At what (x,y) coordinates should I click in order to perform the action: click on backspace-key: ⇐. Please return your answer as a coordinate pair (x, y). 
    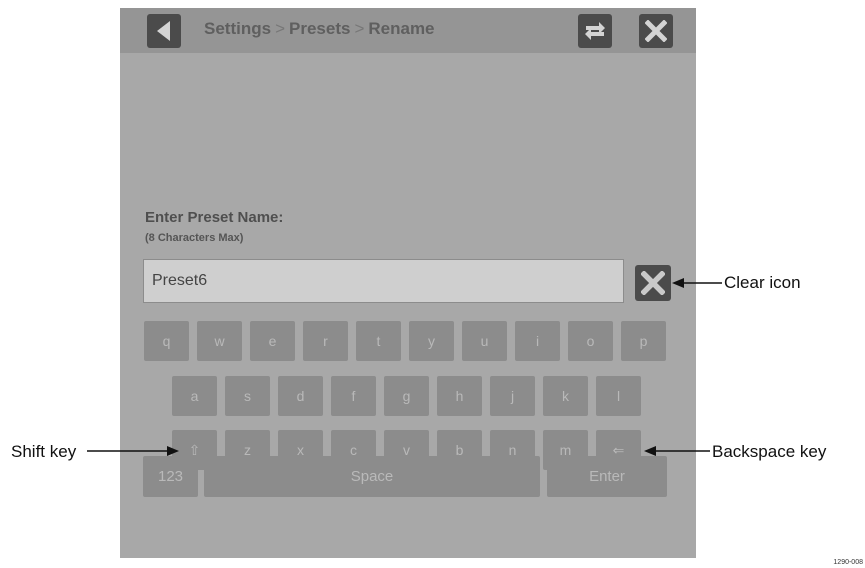
    Looking at the image, I should click on (618, 450).